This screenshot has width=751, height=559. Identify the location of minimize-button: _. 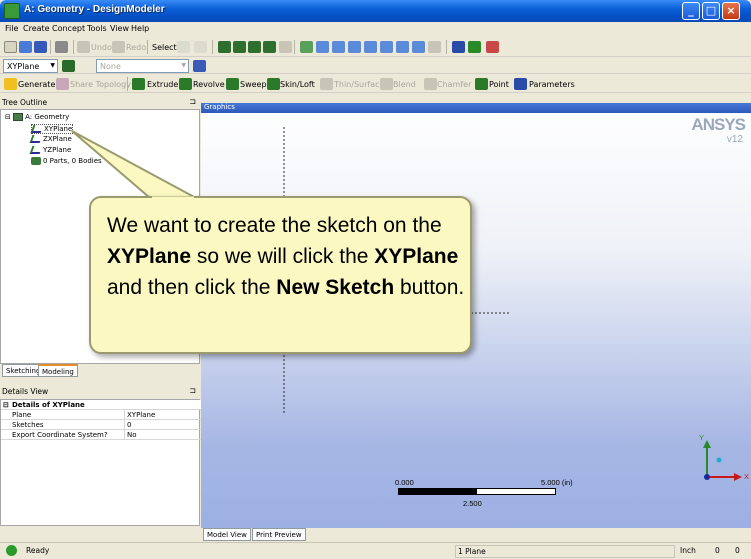
(691, 11).